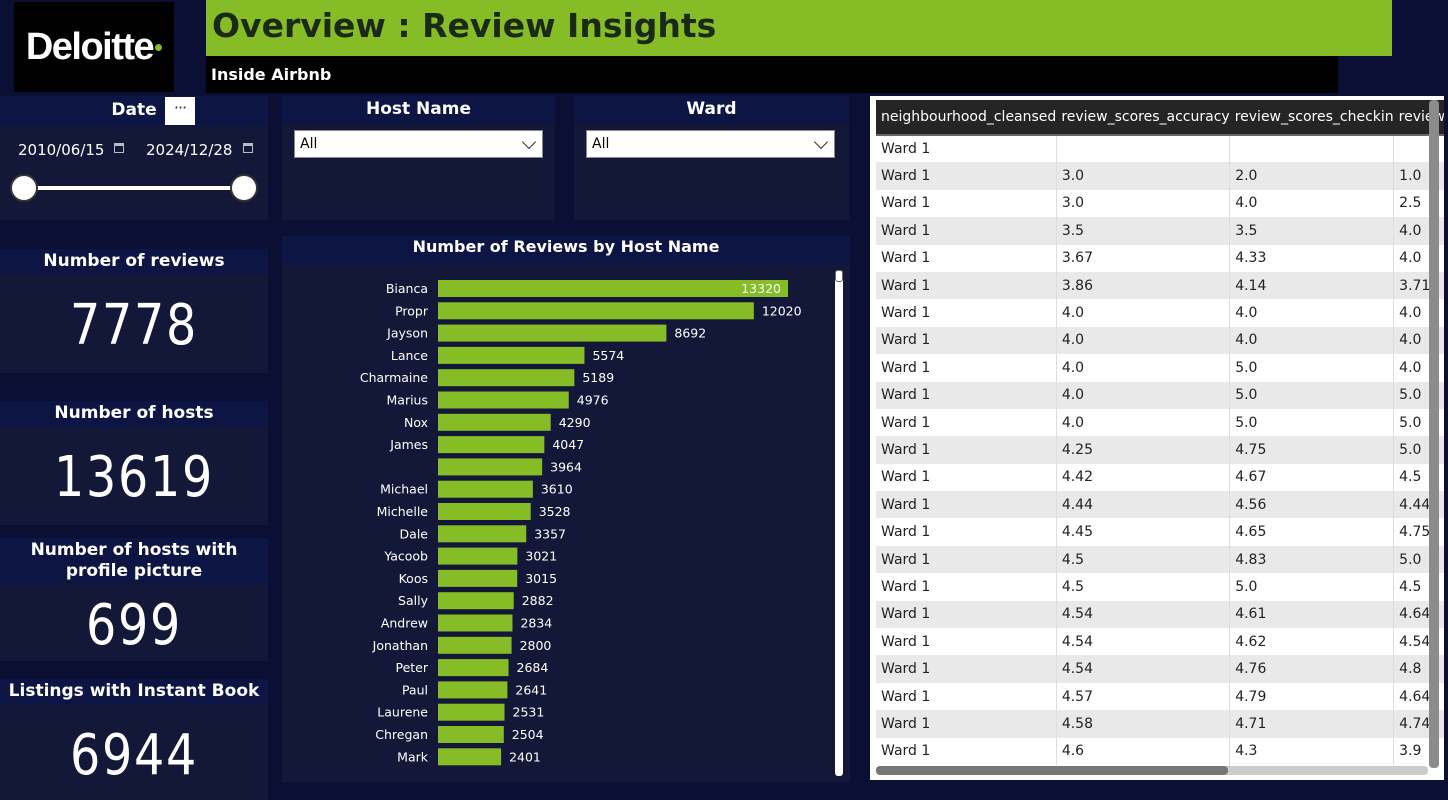  Describe the element at coordinates (1160, 203) in the screenshot. I see `table-row: Ward 1 3.0 4.0 2.5` at that location.